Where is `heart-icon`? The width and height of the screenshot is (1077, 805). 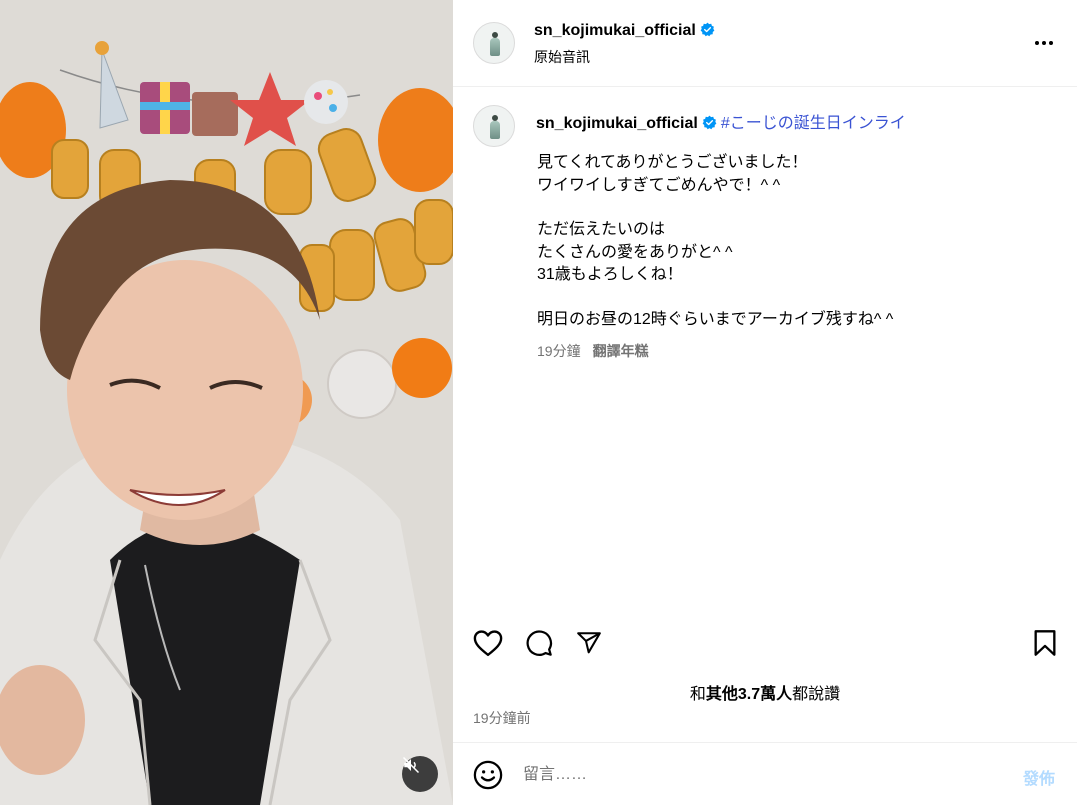 heart-icon is located at coordinates (488, 643).